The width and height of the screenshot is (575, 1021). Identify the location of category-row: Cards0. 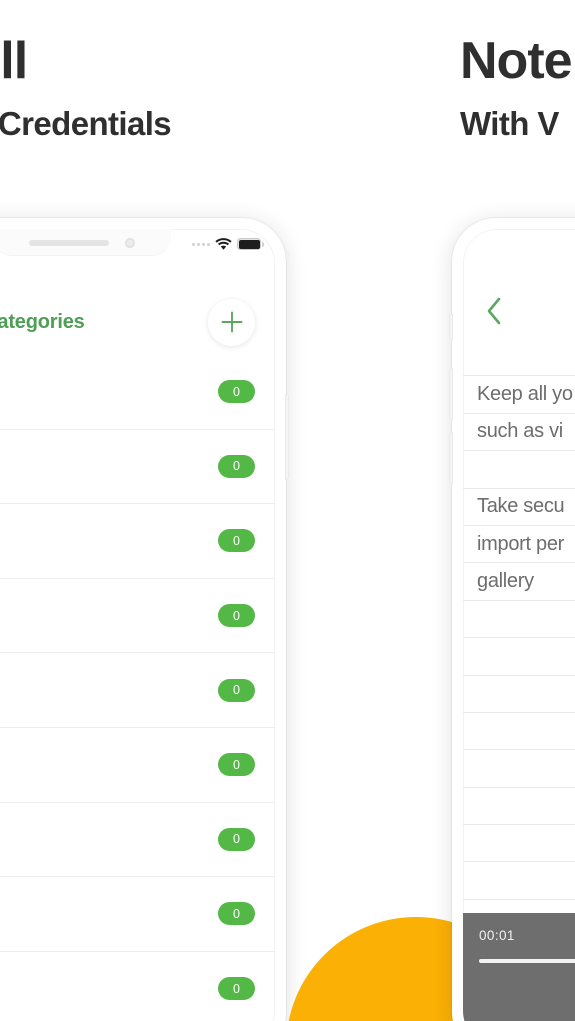
(137, 541).